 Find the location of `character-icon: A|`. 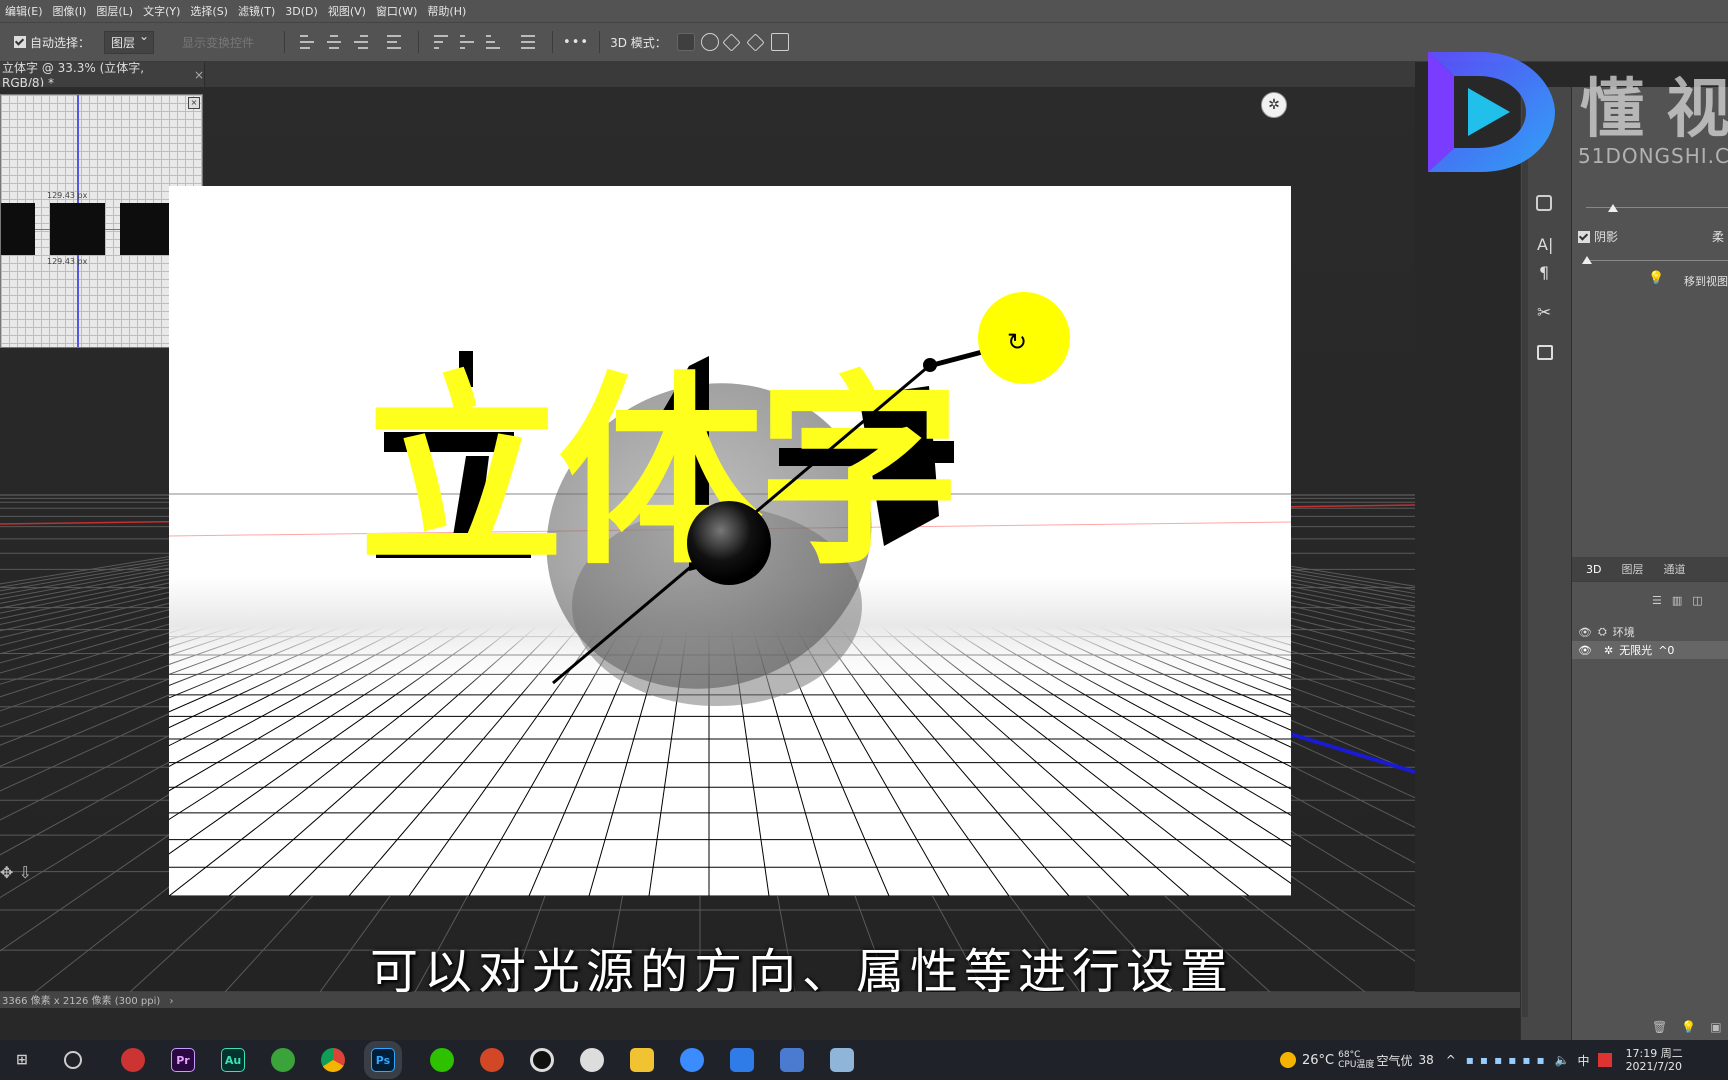

character-icon: A| is located at coordinates (1545, 244).